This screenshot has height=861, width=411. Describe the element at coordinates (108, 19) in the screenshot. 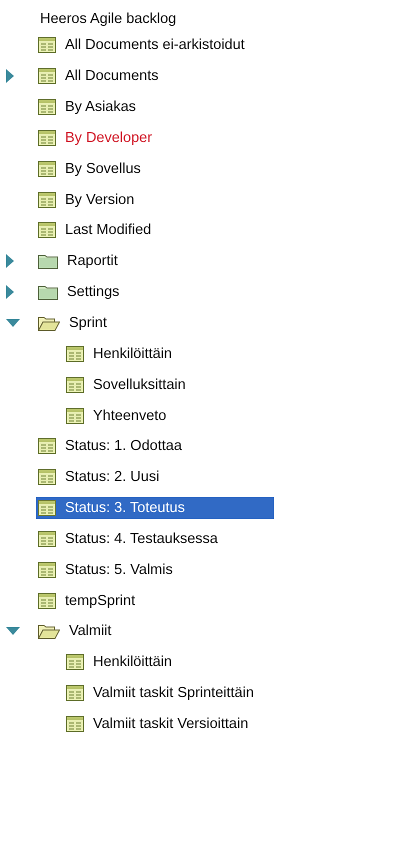

I see `tree-title: Heeros Agile backlog` at that location.